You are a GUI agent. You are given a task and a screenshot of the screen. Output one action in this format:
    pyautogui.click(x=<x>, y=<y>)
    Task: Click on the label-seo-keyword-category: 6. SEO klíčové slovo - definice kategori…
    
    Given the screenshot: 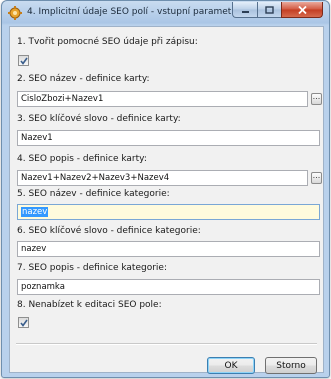 What is the action you would take?
    pyautogui.click(x=109, y=231)
    